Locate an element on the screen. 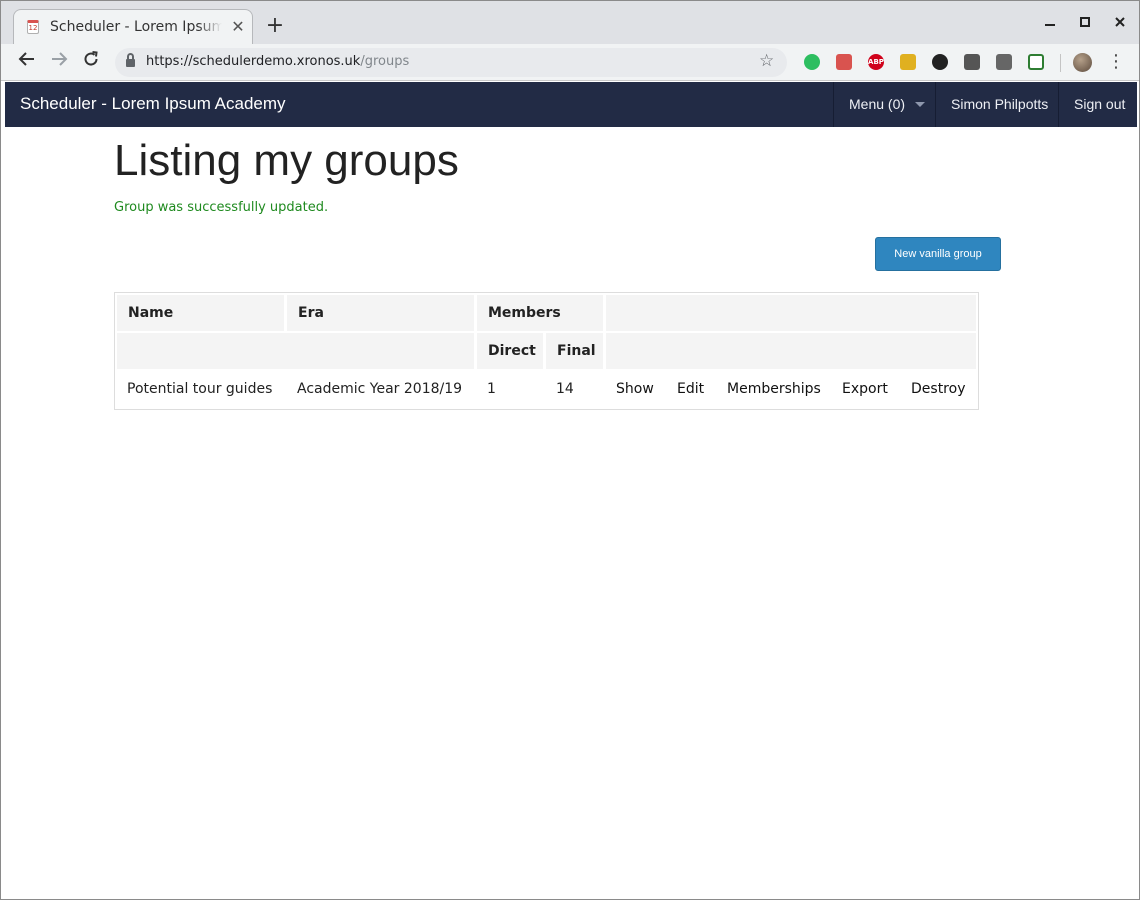 This screenshot has height=900, width=1140. address-bar: https://schedulerdemo.xronos.uk/groups ☆ is located at coordinates (451, 62).